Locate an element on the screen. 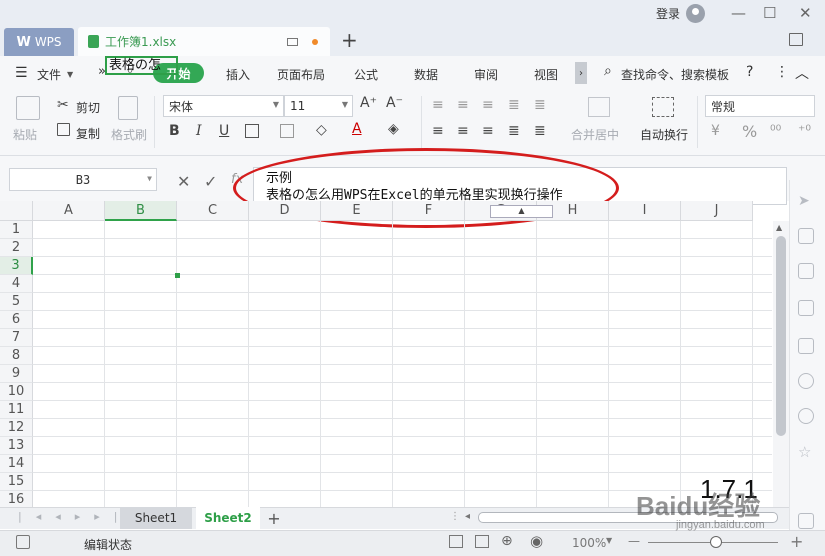 This screenshot has width=825, height=556. border-icon is located at coordinates (252, 131).